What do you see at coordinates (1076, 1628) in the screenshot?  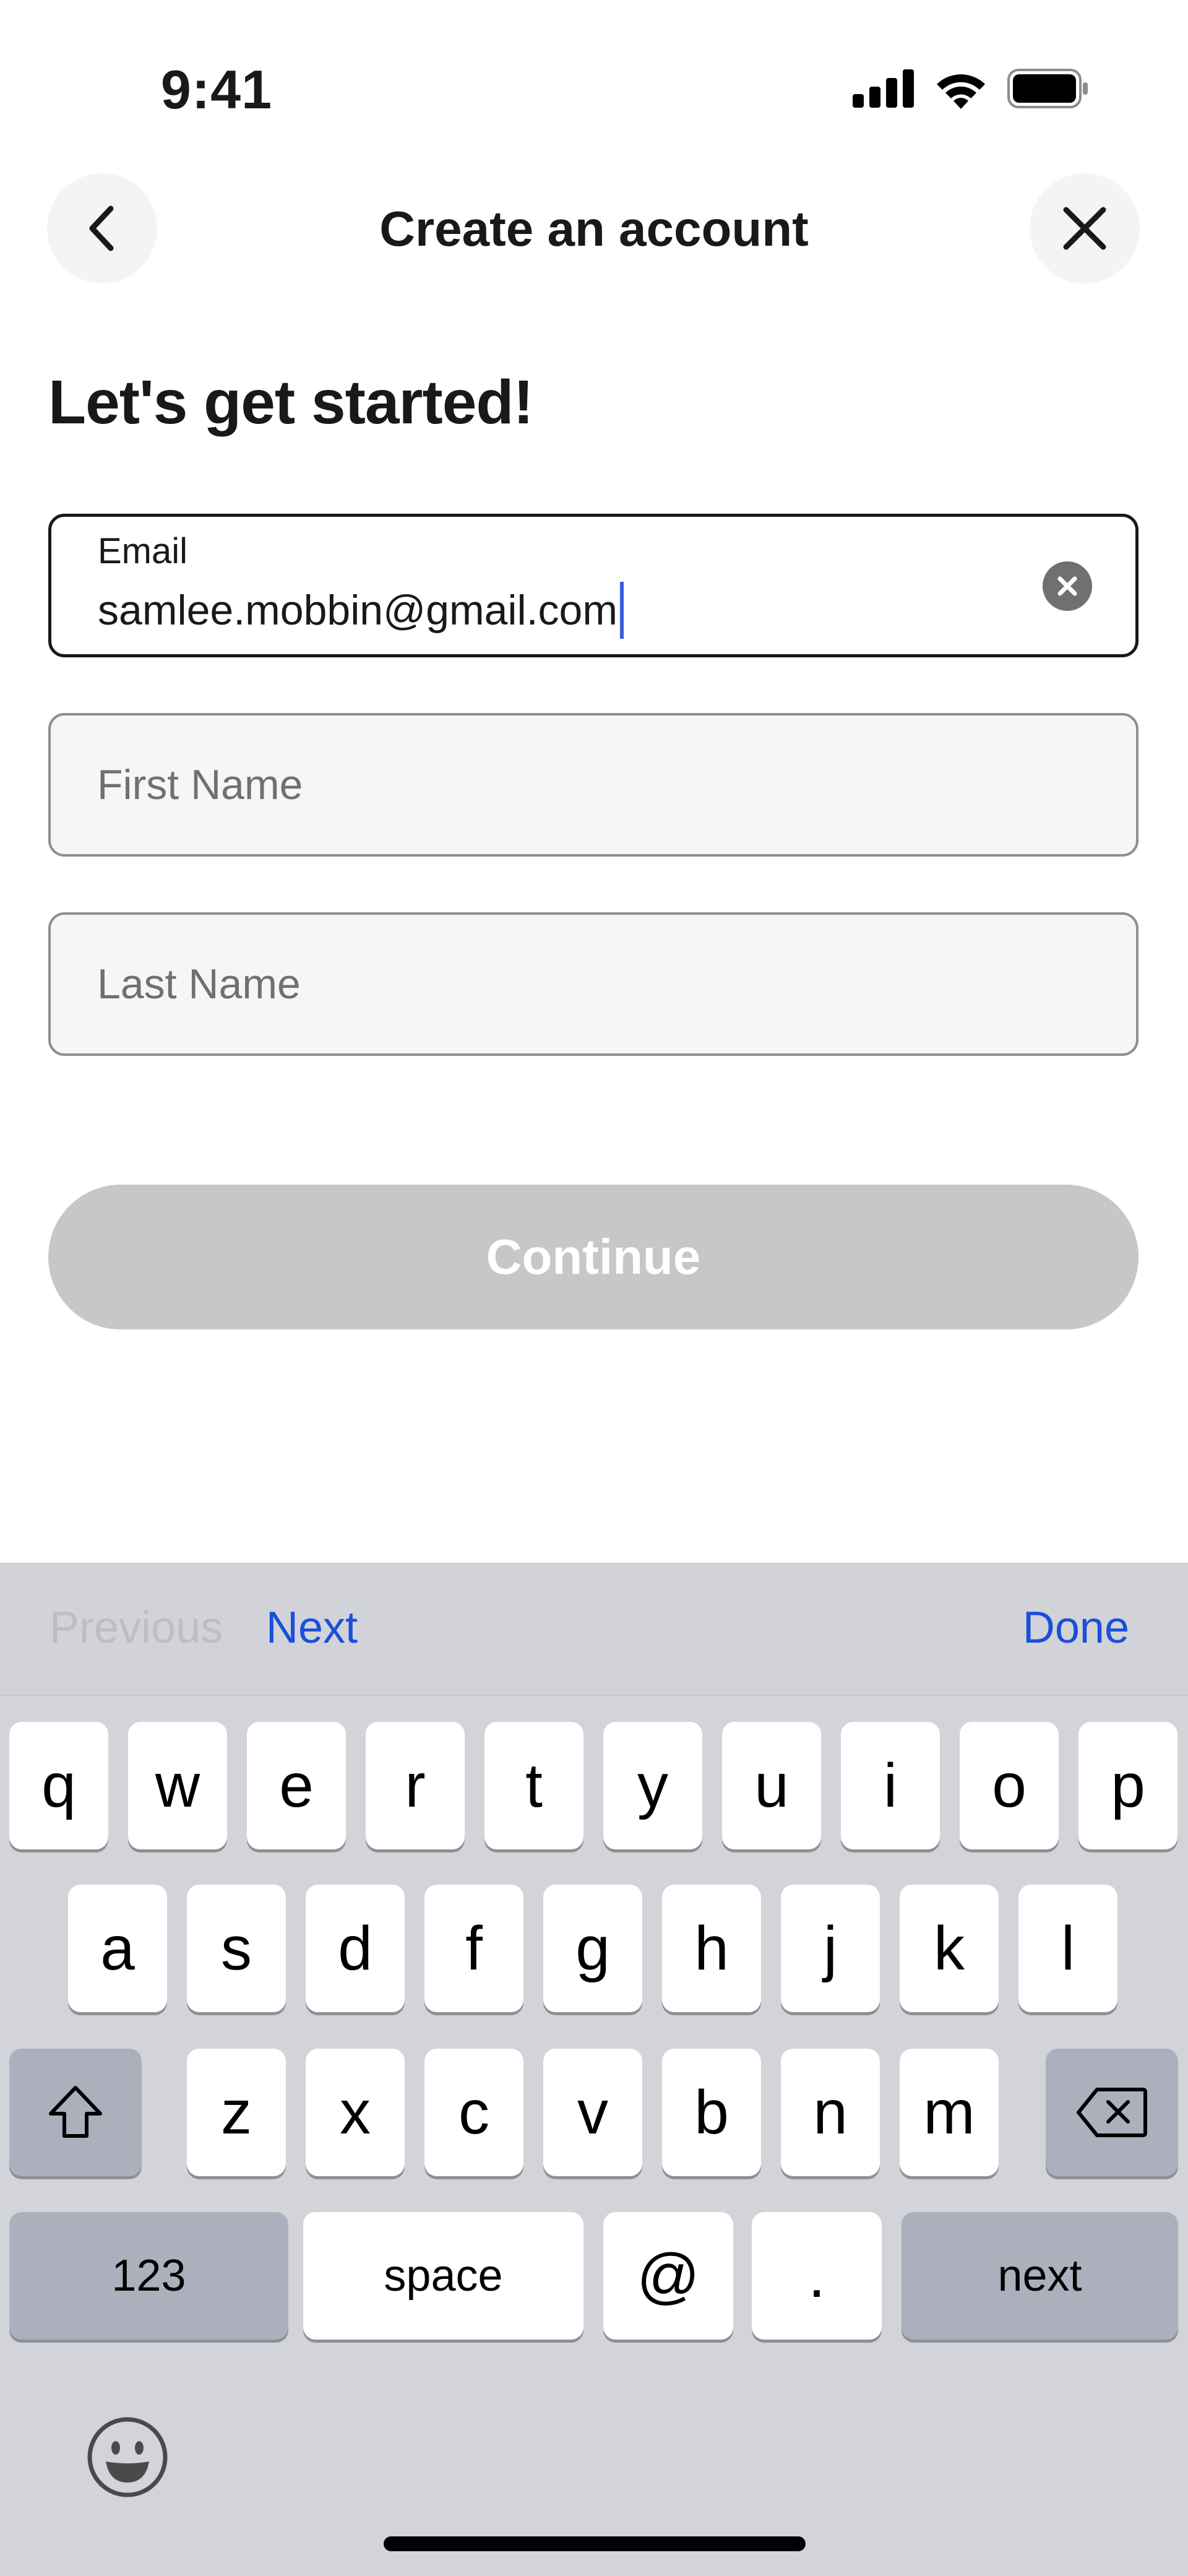 I see `done-button: Done` at bounding box center [1076, 1628].